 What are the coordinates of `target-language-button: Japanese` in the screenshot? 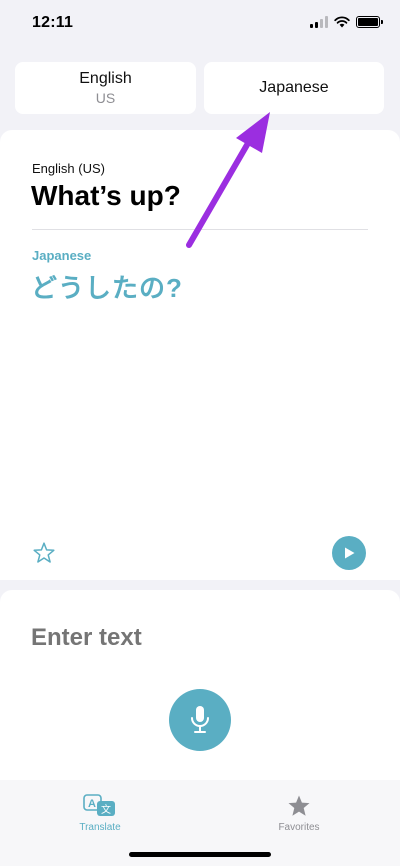 It's located at (294, 88).